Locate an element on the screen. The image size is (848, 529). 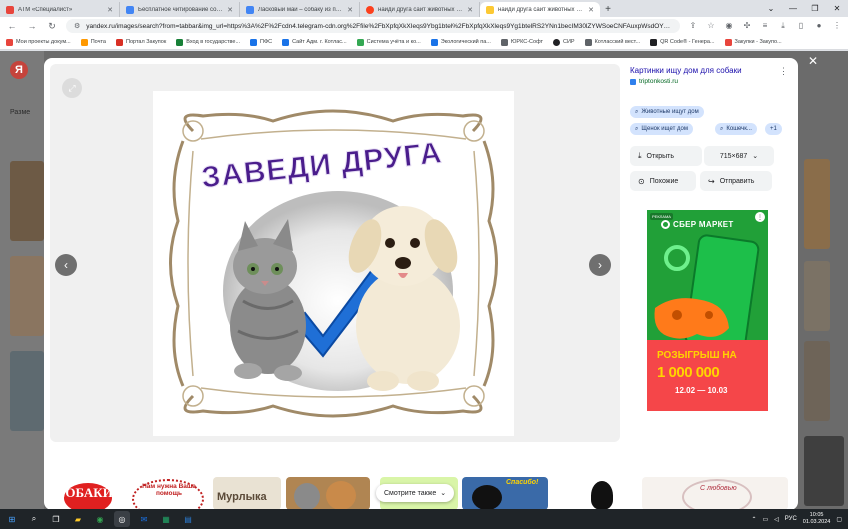
back-icon: ← is located at coordinates (12, 26).